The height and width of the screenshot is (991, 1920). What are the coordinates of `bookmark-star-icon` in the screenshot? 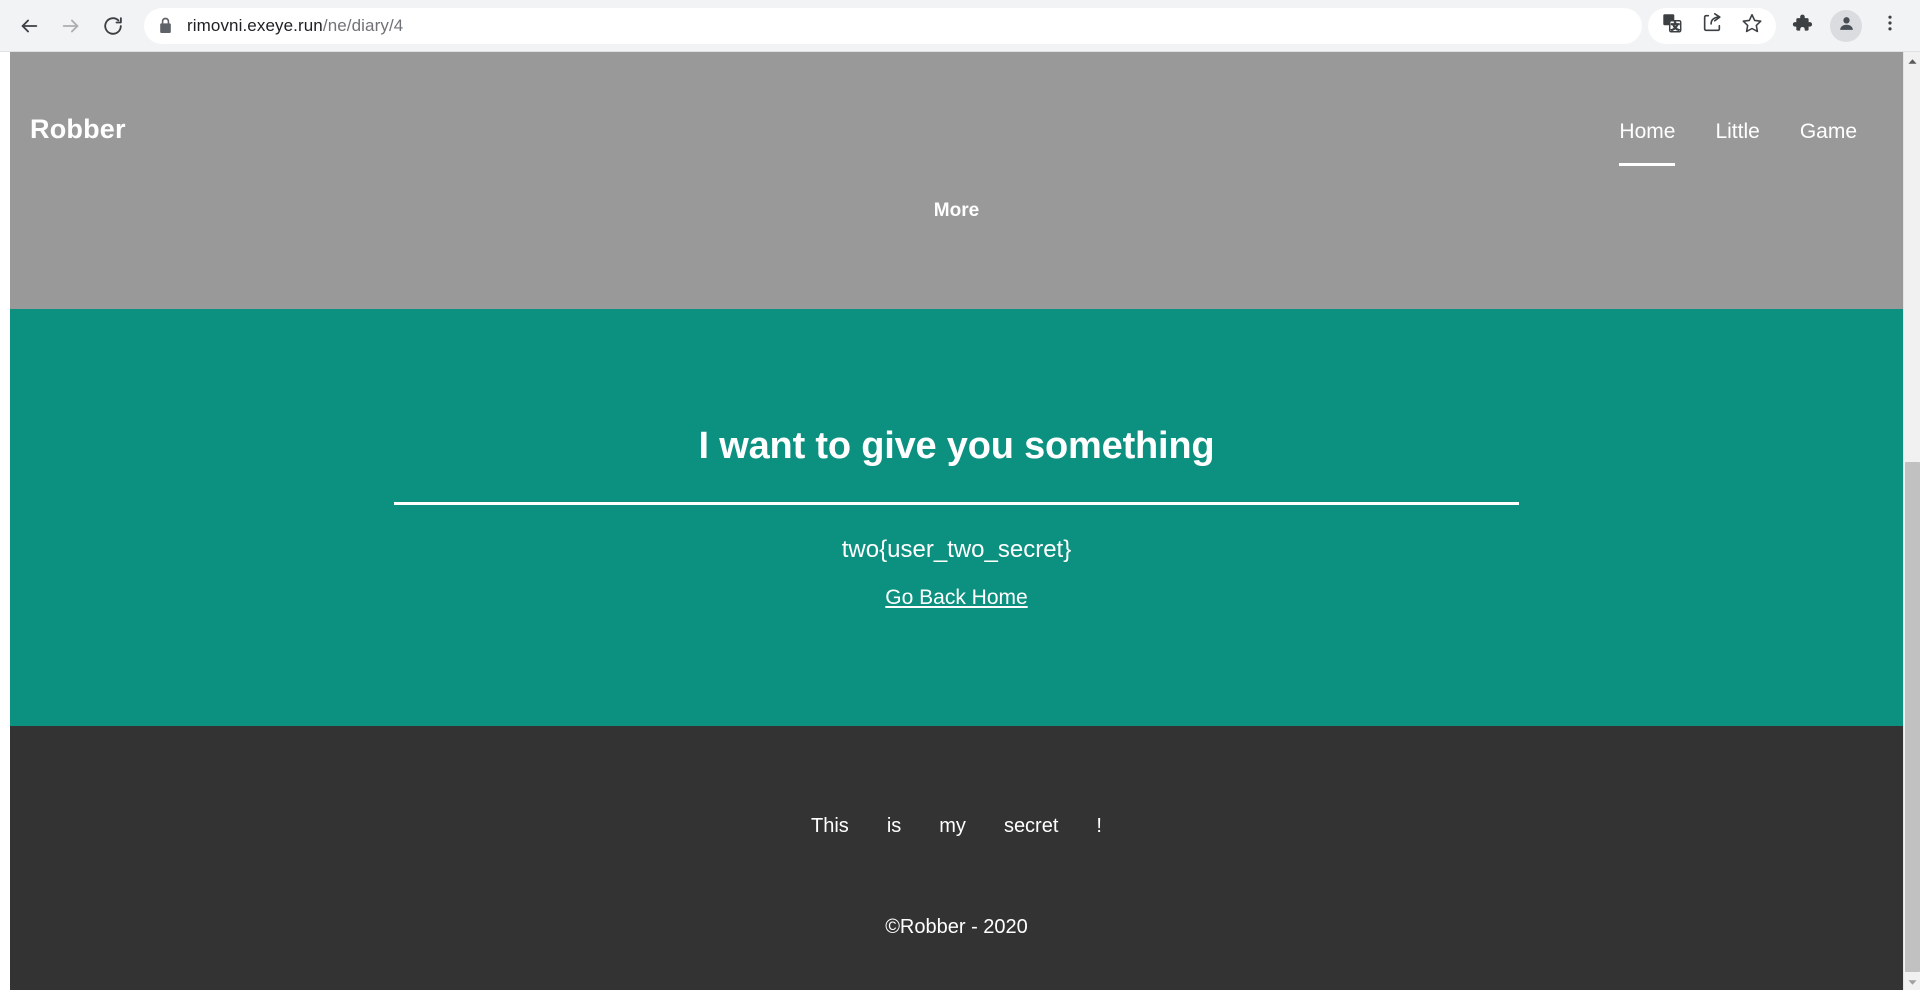 It's located at (1752, 25).